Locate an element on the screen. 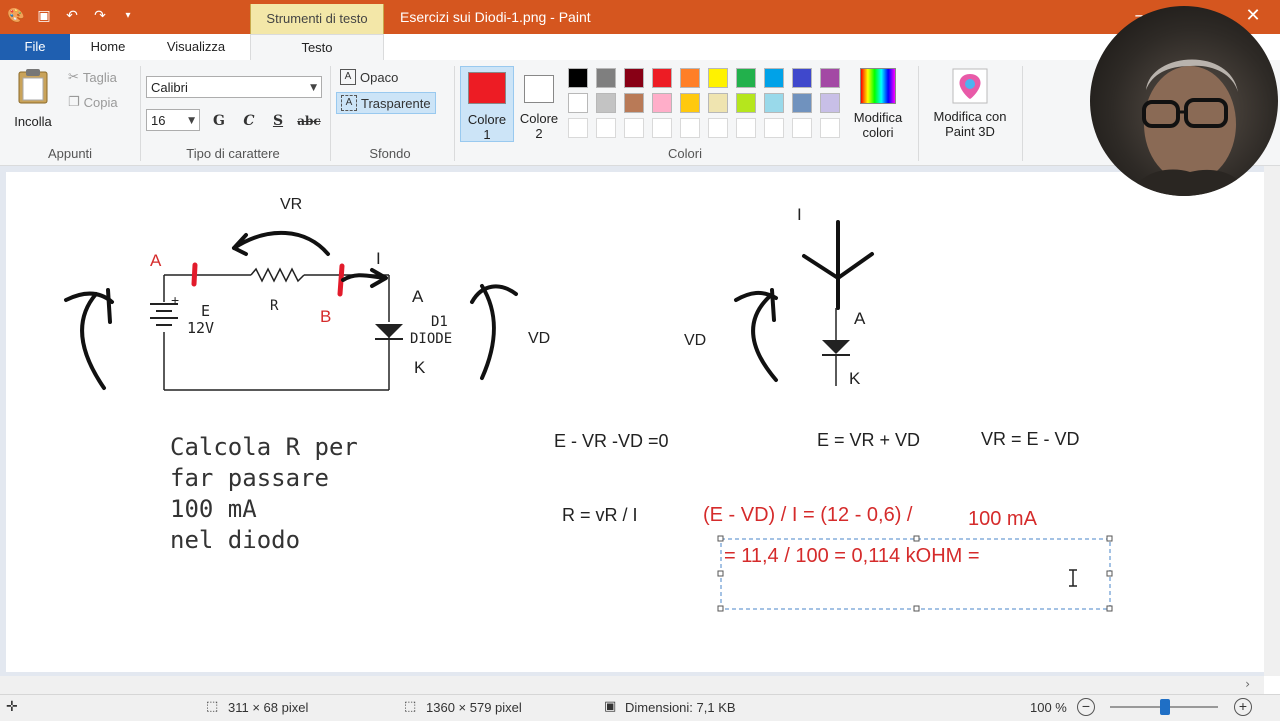 The height and width of the screenshot is (721, 1280). chevron-down-icon: ▼ is located at coordinates (313, 88).